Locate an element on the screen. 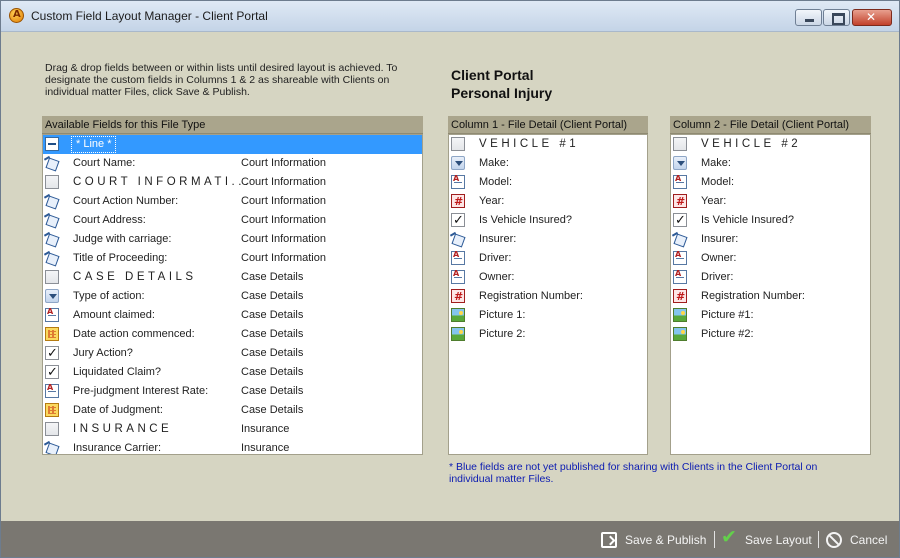 The width and height of the screenshot is (900, 558). column1-field-item: Owner: is located at coordinates (548, 277).